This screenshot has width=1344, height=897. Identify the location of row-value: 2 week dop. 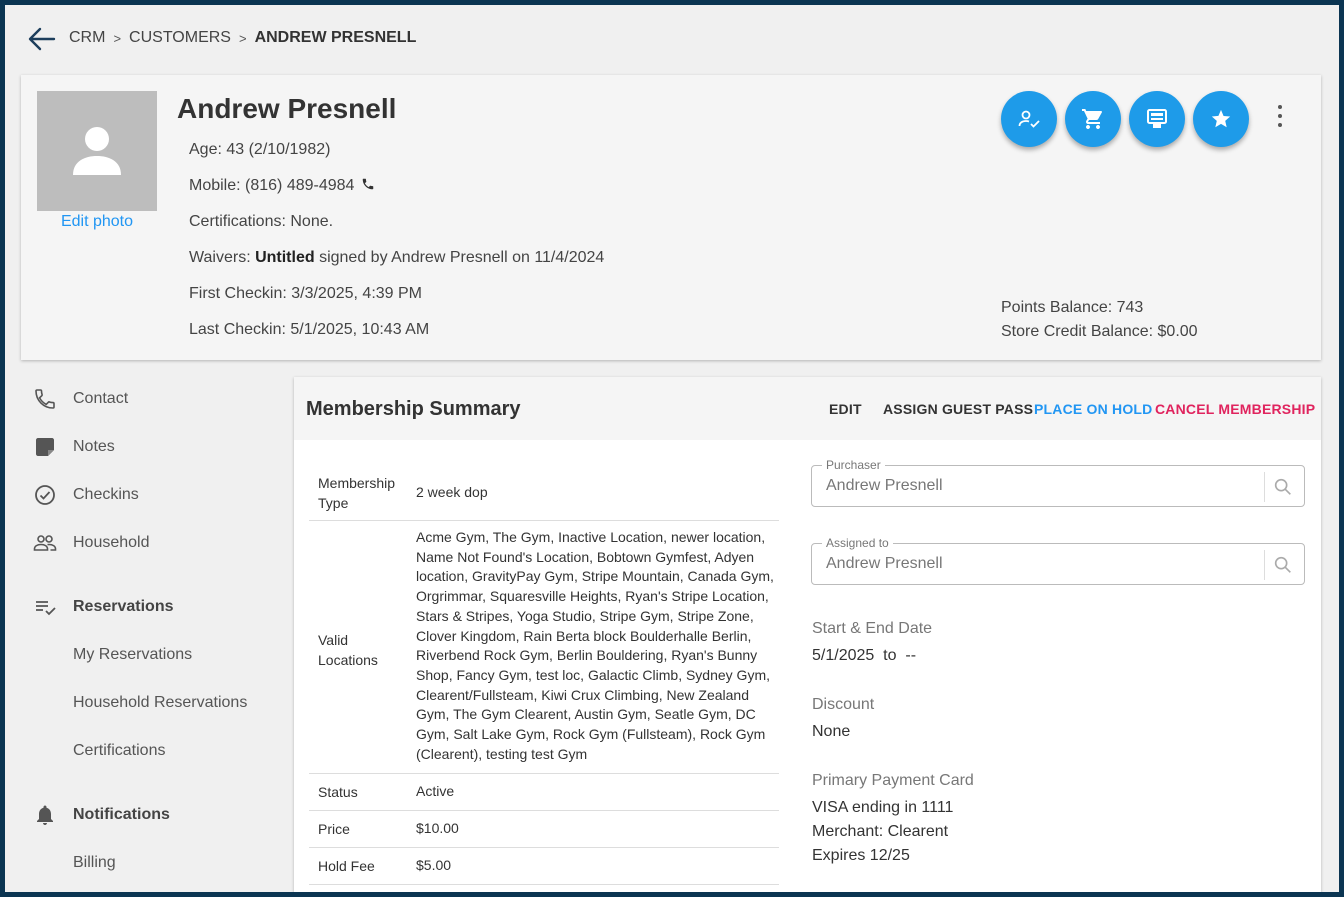
(452, 492).